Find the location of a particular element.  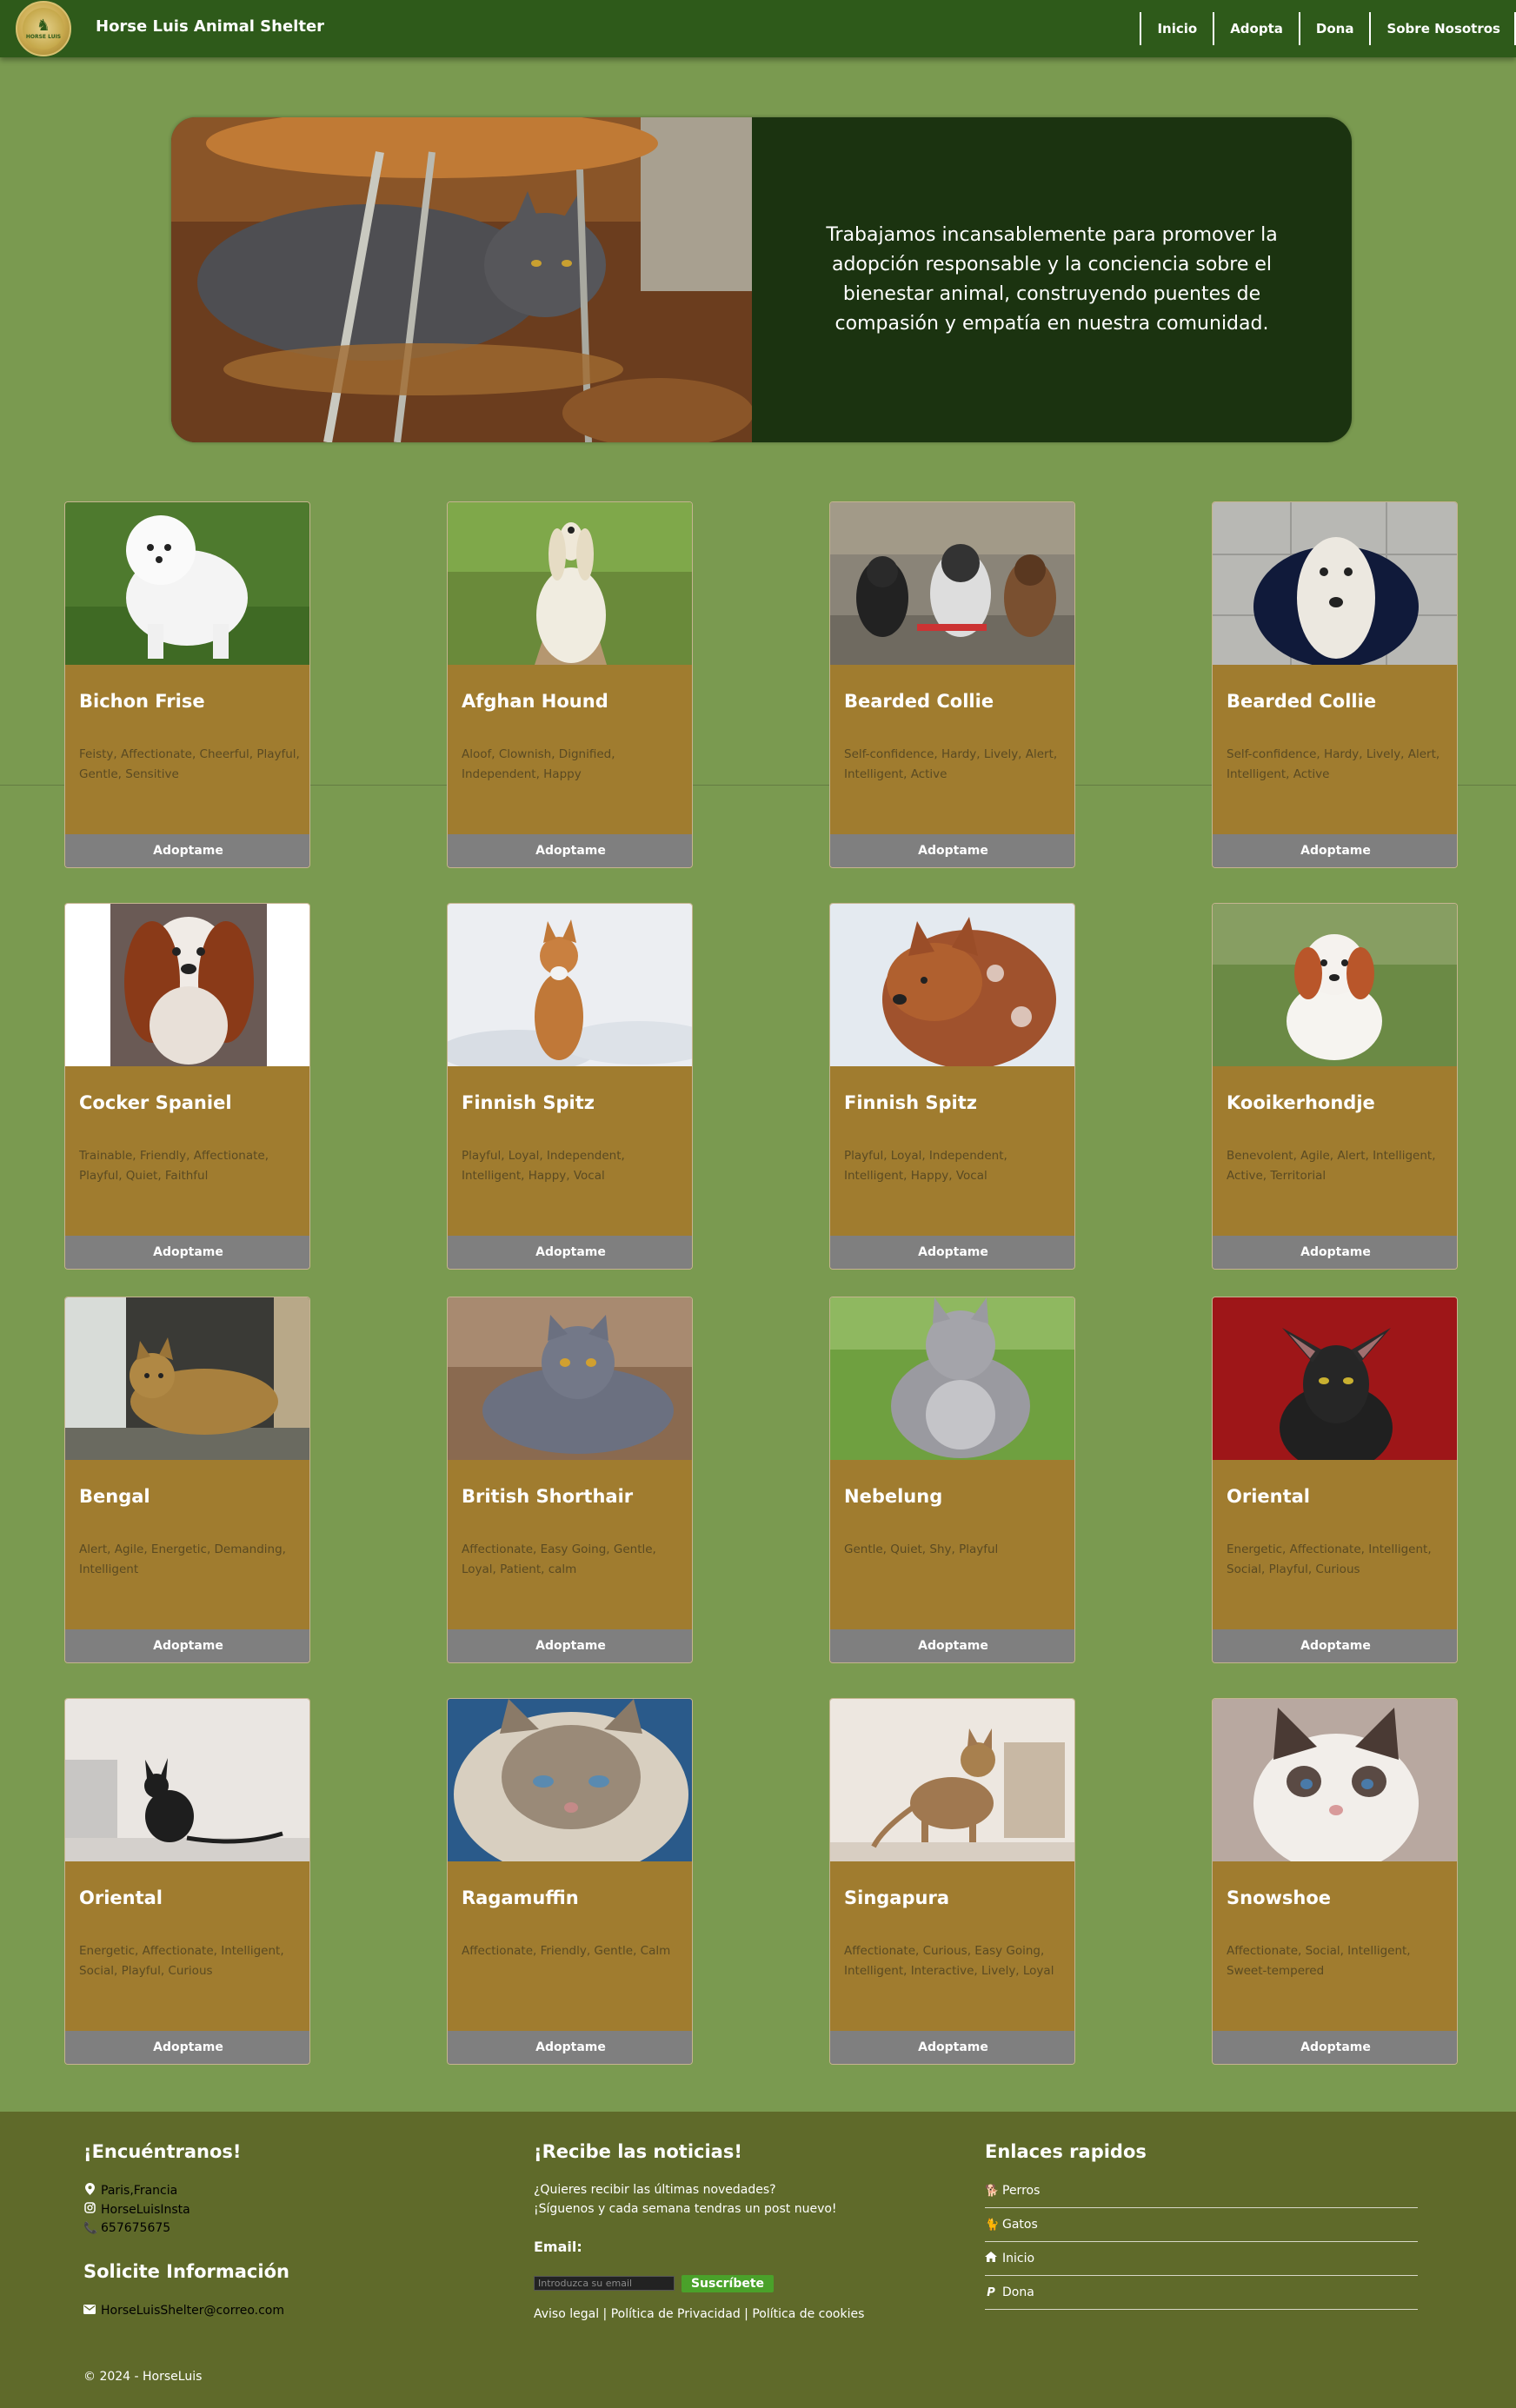

pet-name: Kooikerhondje is located at coordinates (1301, 1102).